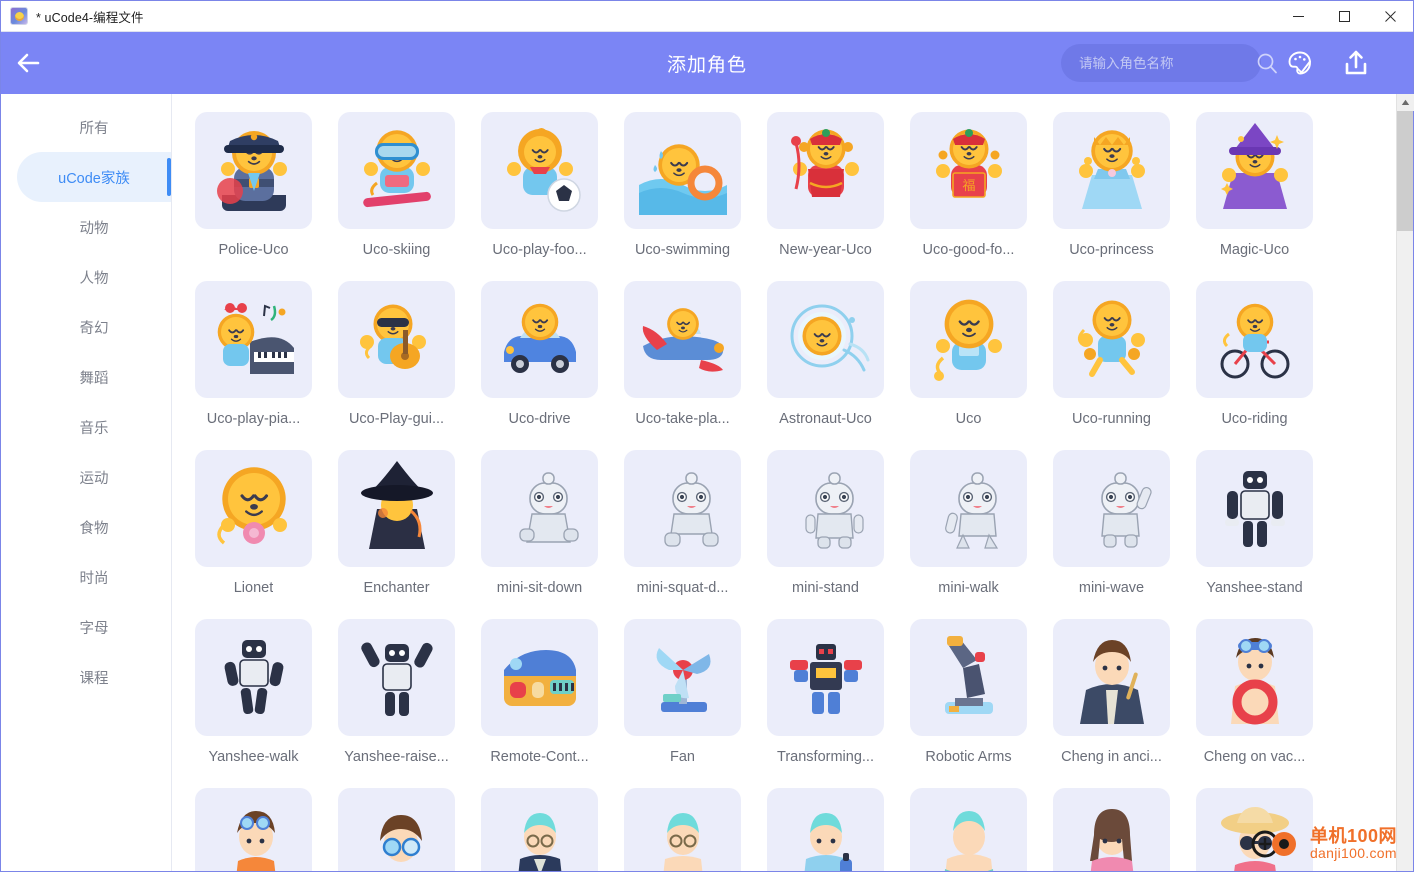 Image resolution: width=1414 pixels, height=872 pixels. What do you see at coordinates (968, 170) in the screenshot?
I see `lion-goodfortune-icon: 福` at bounding box center [968, 170].